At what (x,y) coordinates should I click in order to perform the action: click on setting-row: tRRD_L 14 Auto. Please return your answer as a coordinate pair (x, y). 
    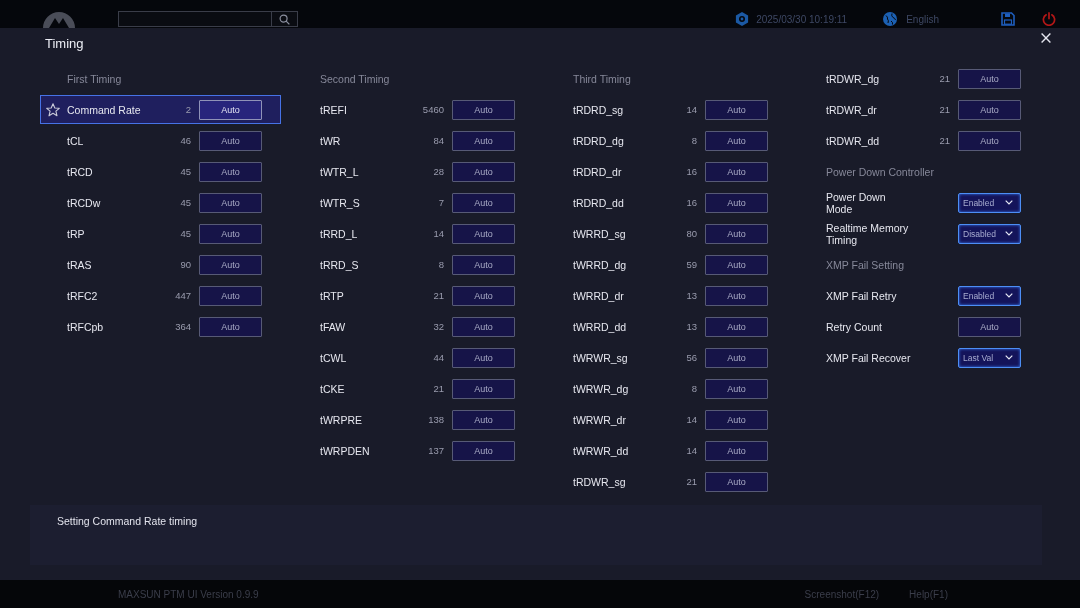
    Looking at the image, I should click on (413, 233).